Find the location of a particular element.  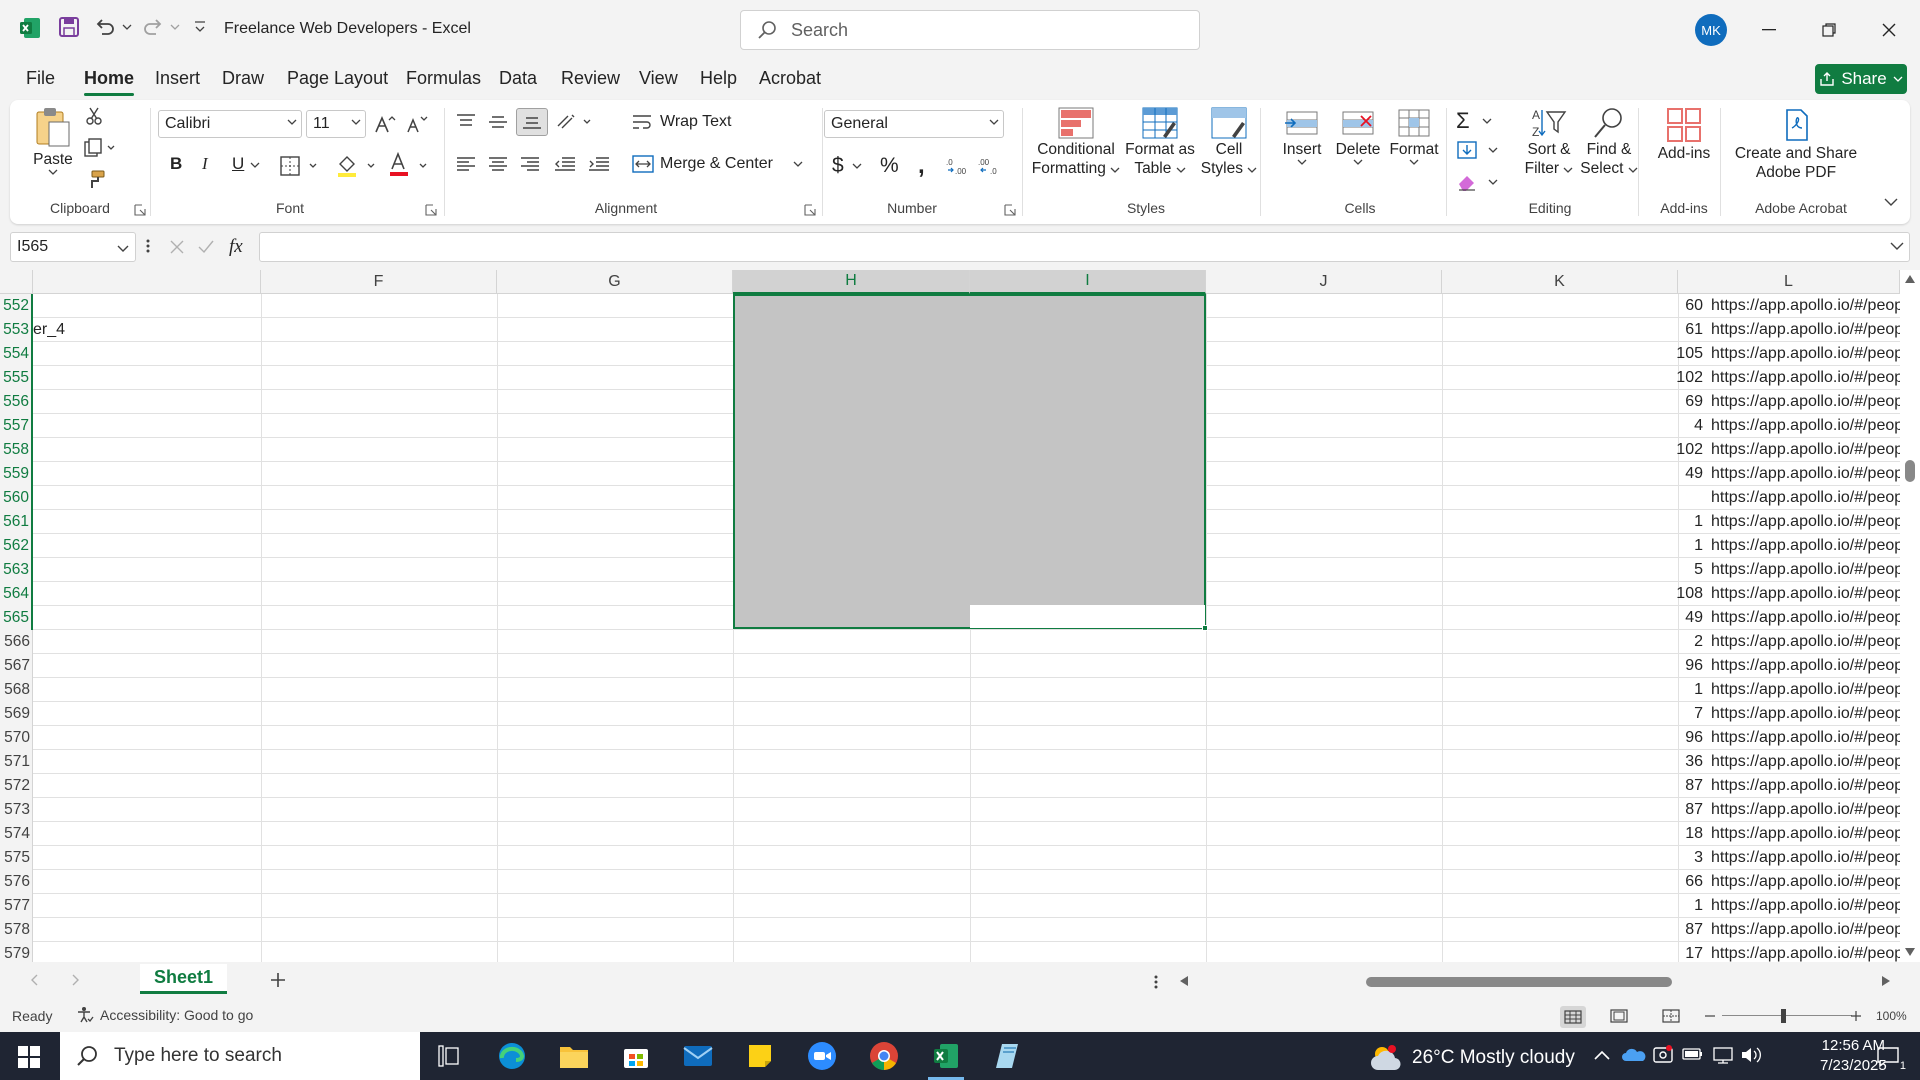

insert-function-icon: fx is located at coordinates (236, 247).